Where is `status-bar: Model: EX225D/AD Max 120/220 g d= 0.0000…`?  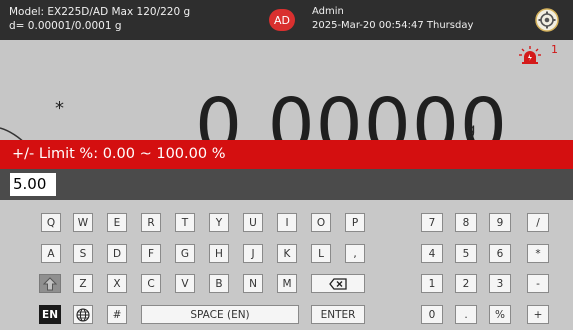 status-bar: Model: EX225D/AD Max 120/220 g d= 0.0000… is located at coordinates (286, 20).